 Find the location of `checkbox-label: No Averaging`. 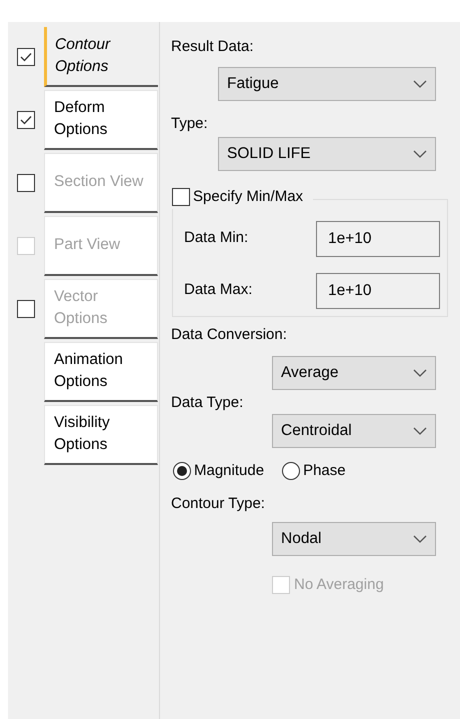

checkbox-label: No Averaging is located at coordinates (339, 585).